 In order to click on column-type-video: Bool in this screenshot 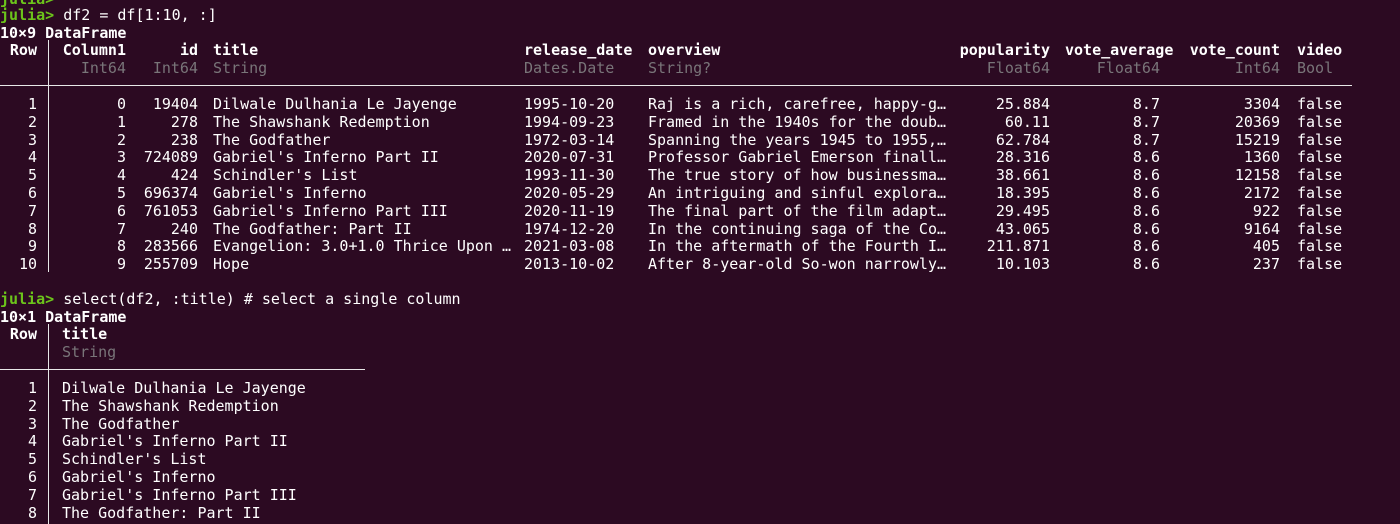, I will do `click(1315, 68)`.